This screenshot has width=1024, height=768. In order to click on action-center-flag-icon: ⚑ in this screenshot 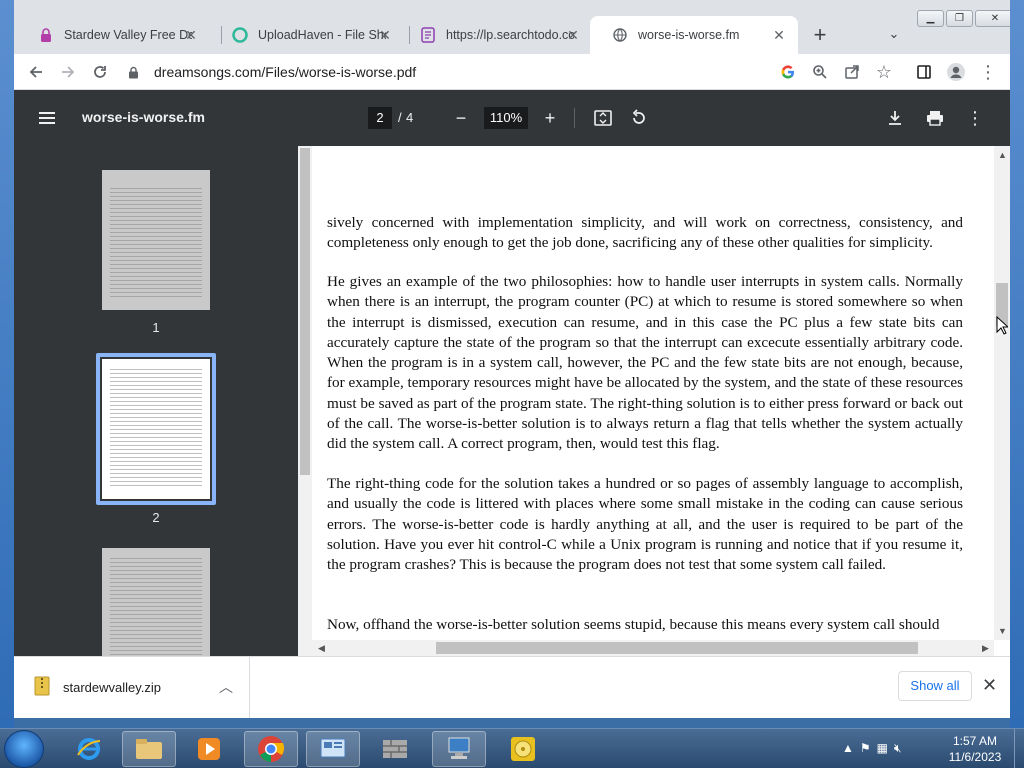, I will do `click(865, 748)`.